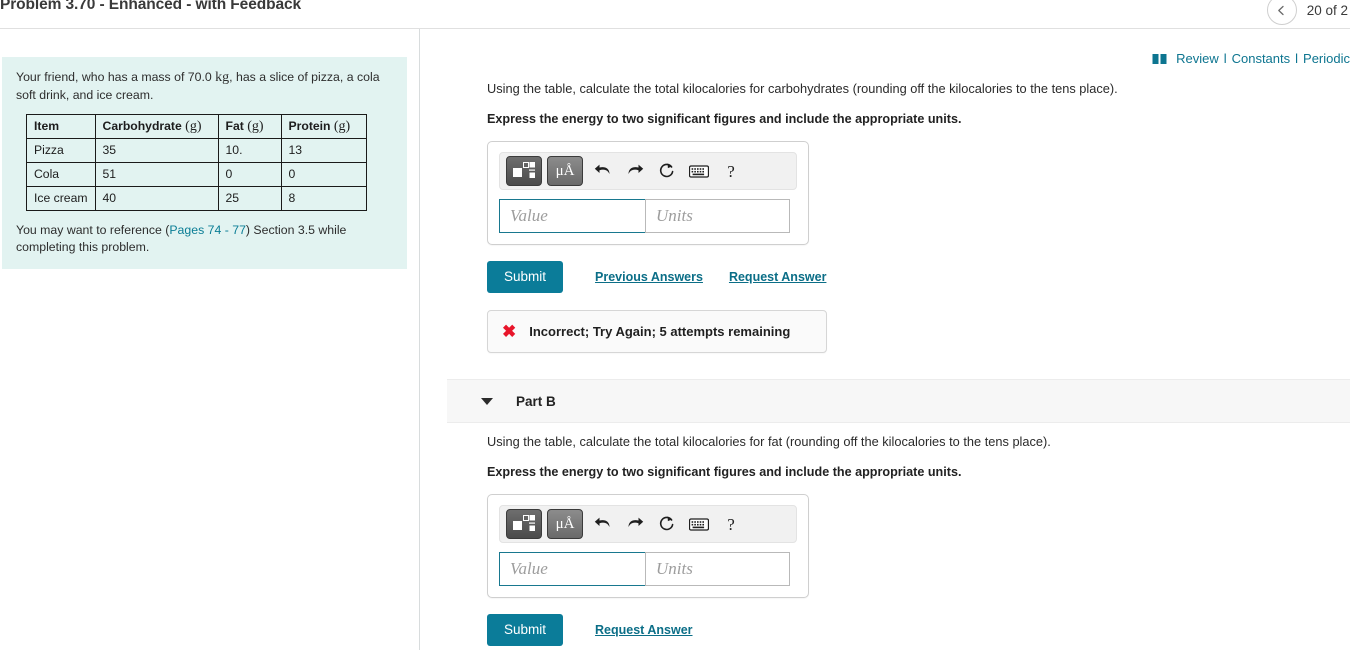 The height and width of the screenshot is (650, 1350). Describe the element at coordinates (61, 150) in the screenshot. I see `cell-item: Pizza` at that location.